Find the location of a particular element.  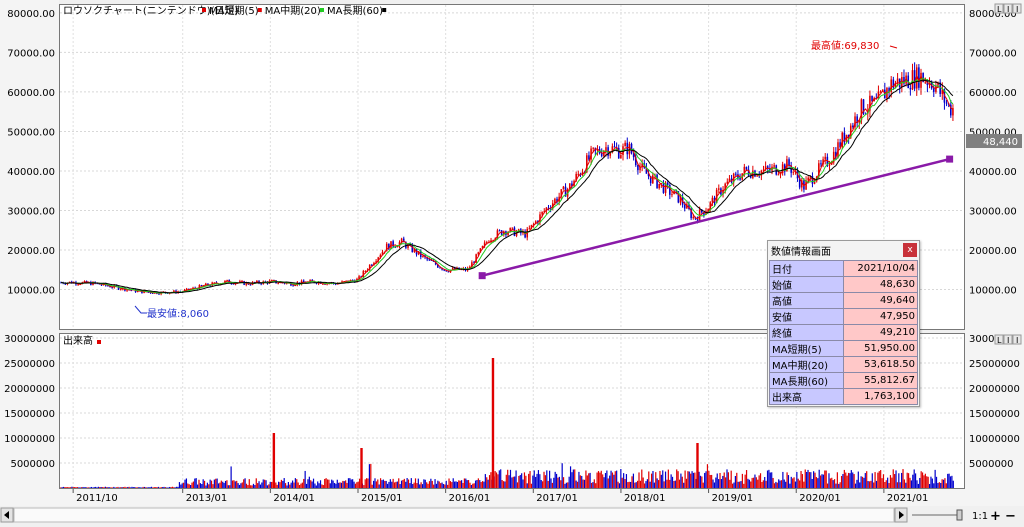

ratio-label: 1:1 is located at coordinates (980, 516).